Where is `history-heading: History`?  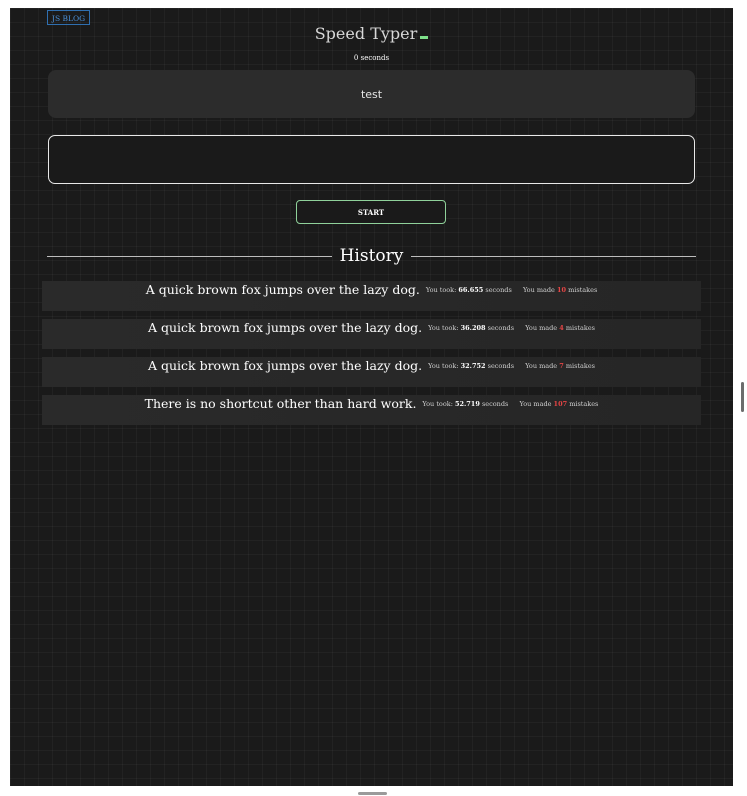
history-heading: History is located at coordinates (372, 256).